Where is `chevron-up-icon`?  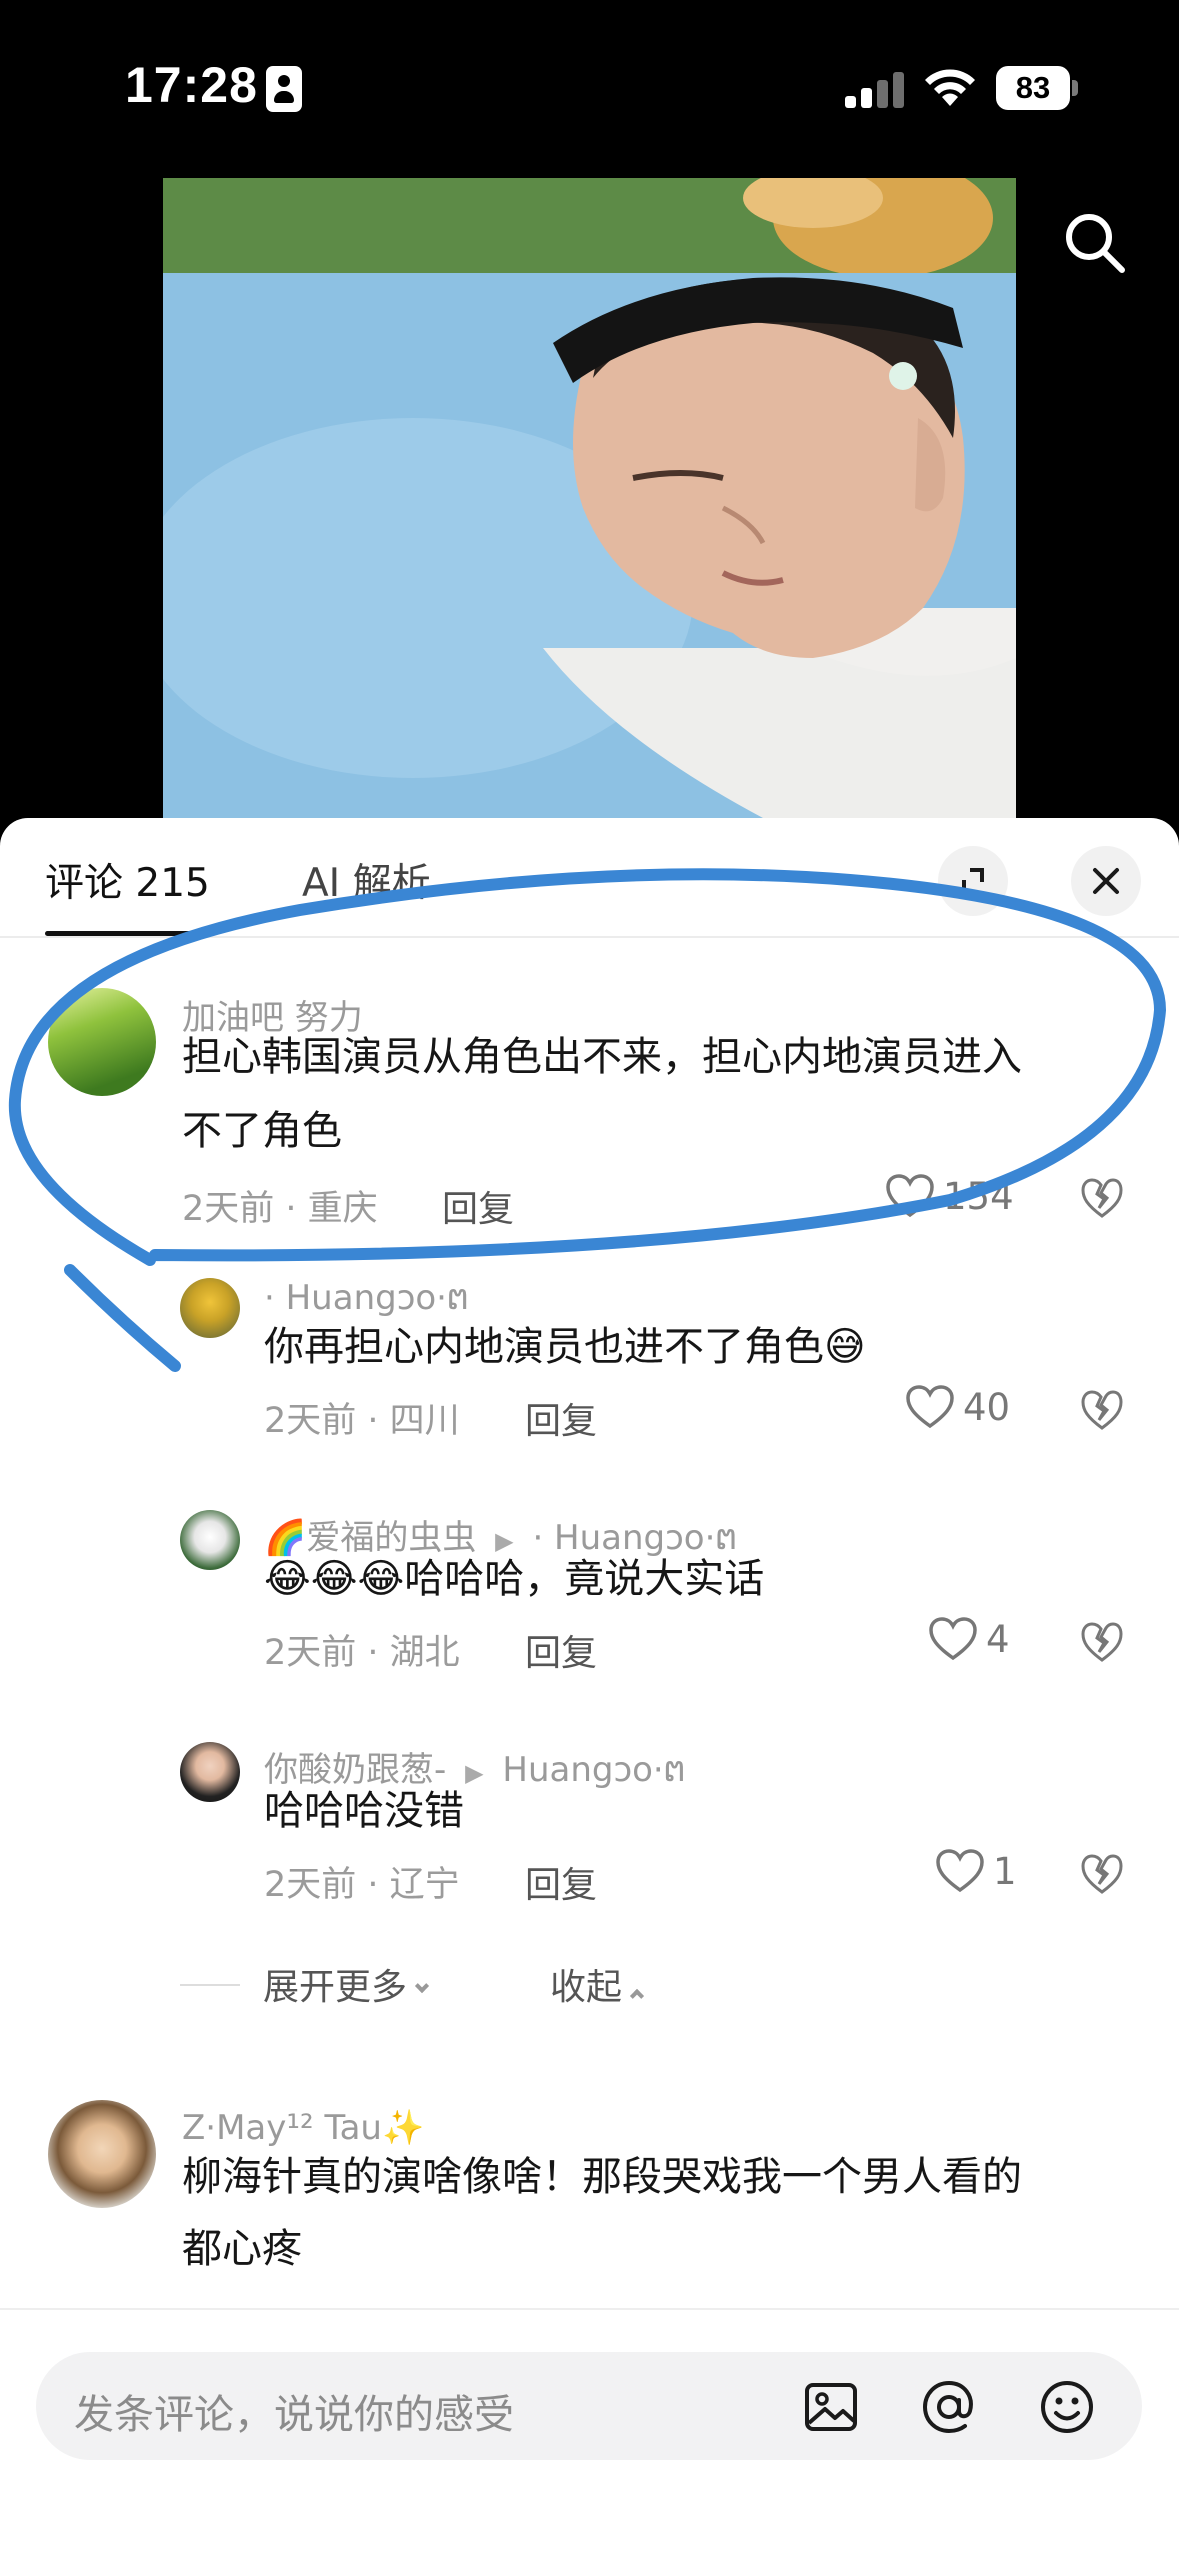
chevron-up-icon is located at coordinates (637, 1996).